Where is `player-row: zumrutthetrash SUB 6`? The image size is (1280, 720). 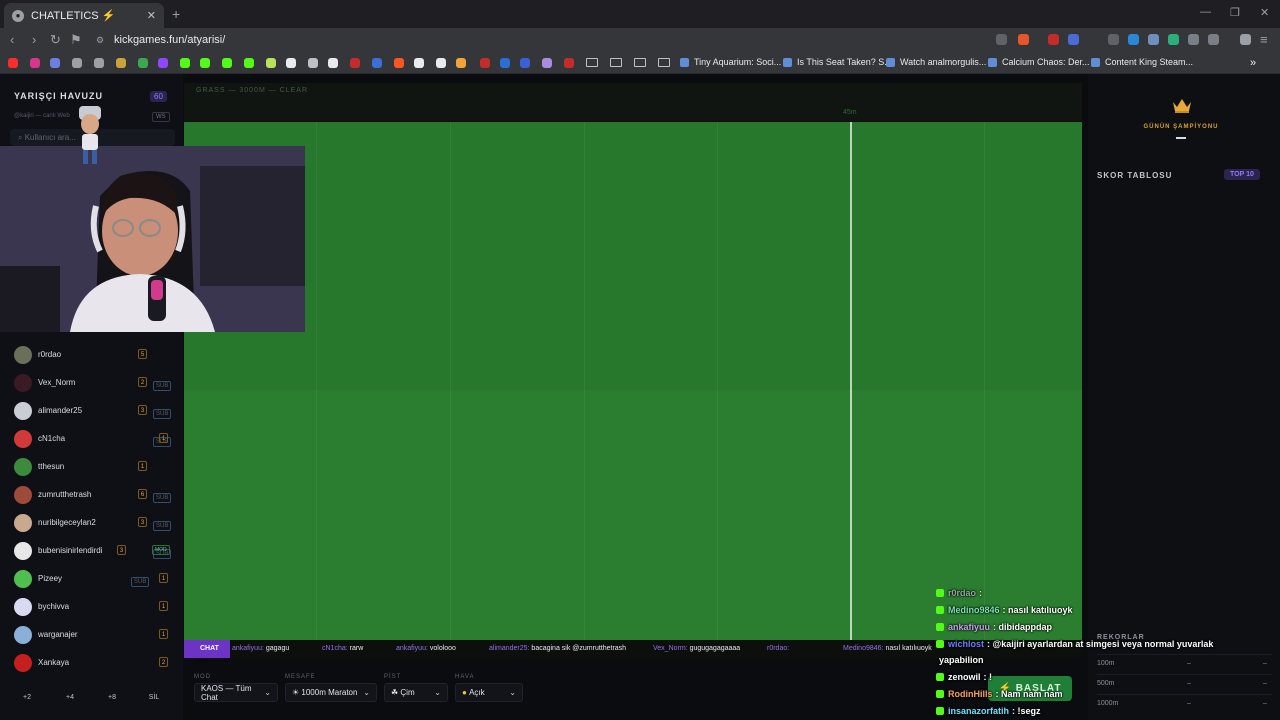
player-row: zumrutthetrash SUB 6 is located at coordinates (91, 506).